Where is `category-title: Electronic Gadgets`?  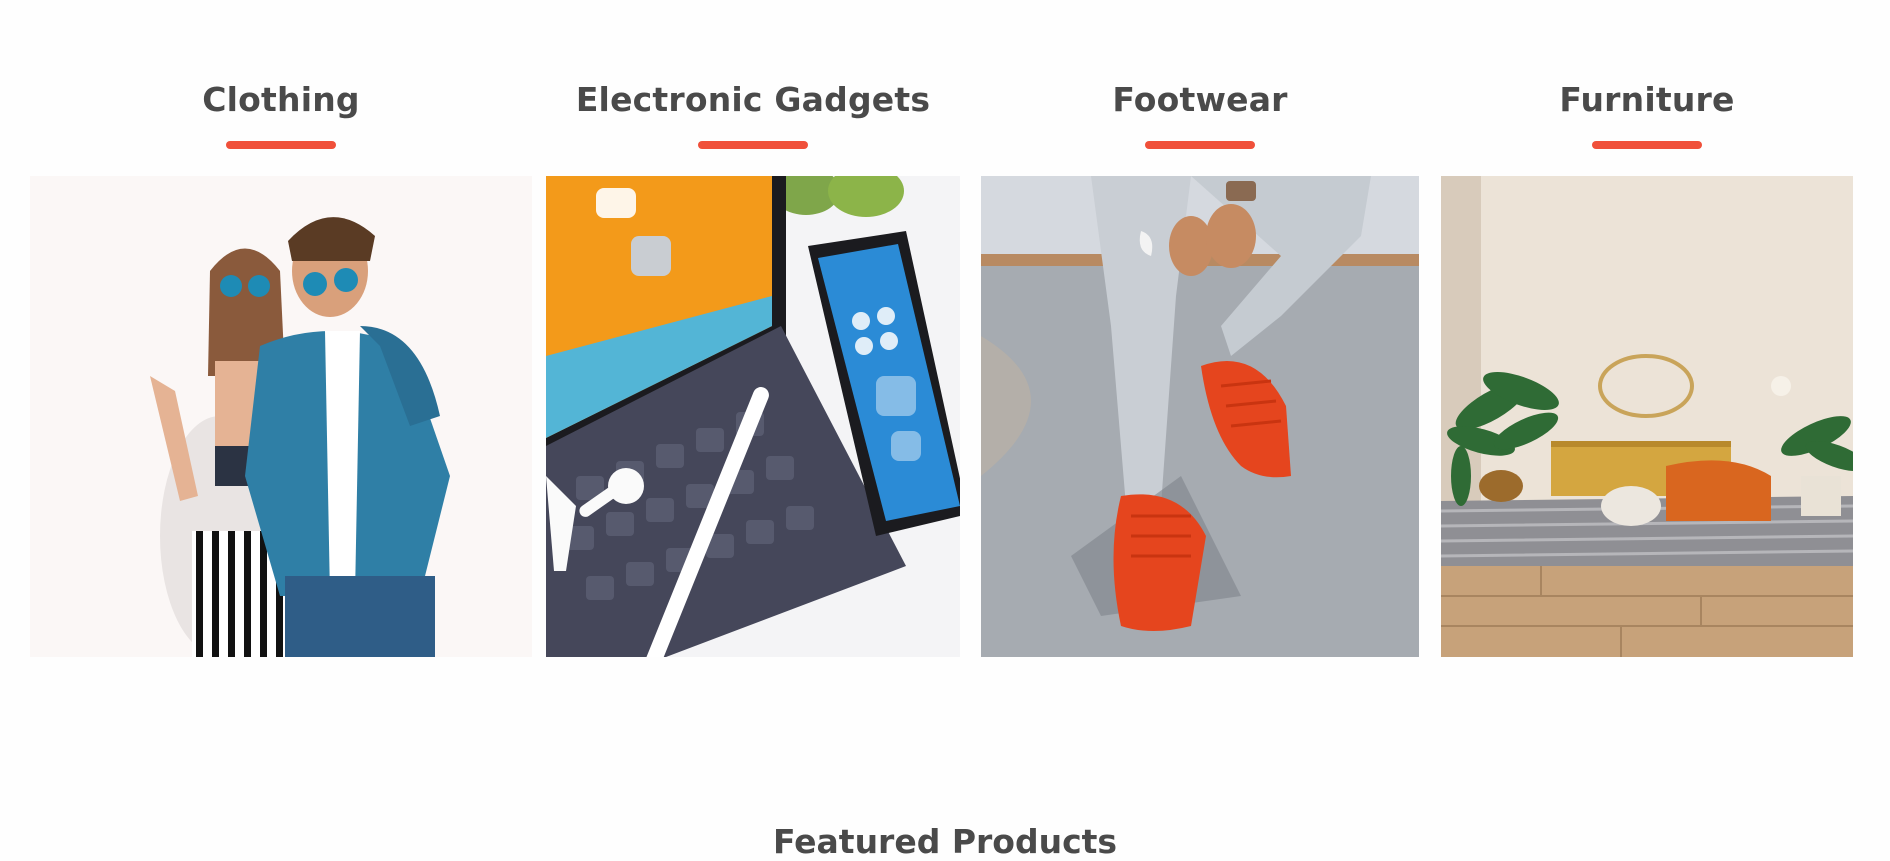
category-title: Electronic Gadgets is located at coordinates (753, 99).